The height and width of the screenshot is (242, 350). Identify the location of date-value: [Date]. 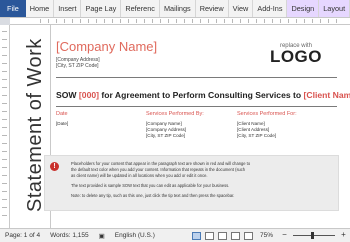
(62, 124).